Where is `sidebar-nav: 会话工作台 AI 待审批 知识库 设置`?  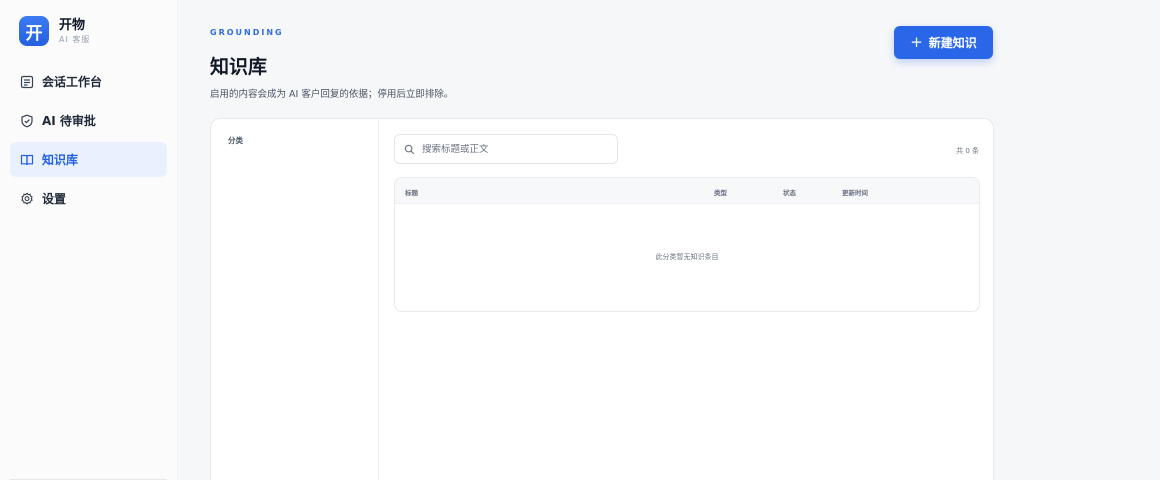
sidebar-nav: 会话工作台 AI 待审批 知识库 设置 is located at coordinates (88, 140).